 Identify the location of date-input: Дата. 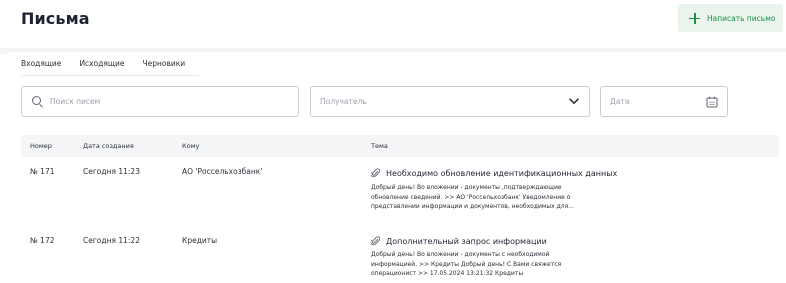
(664, 101).